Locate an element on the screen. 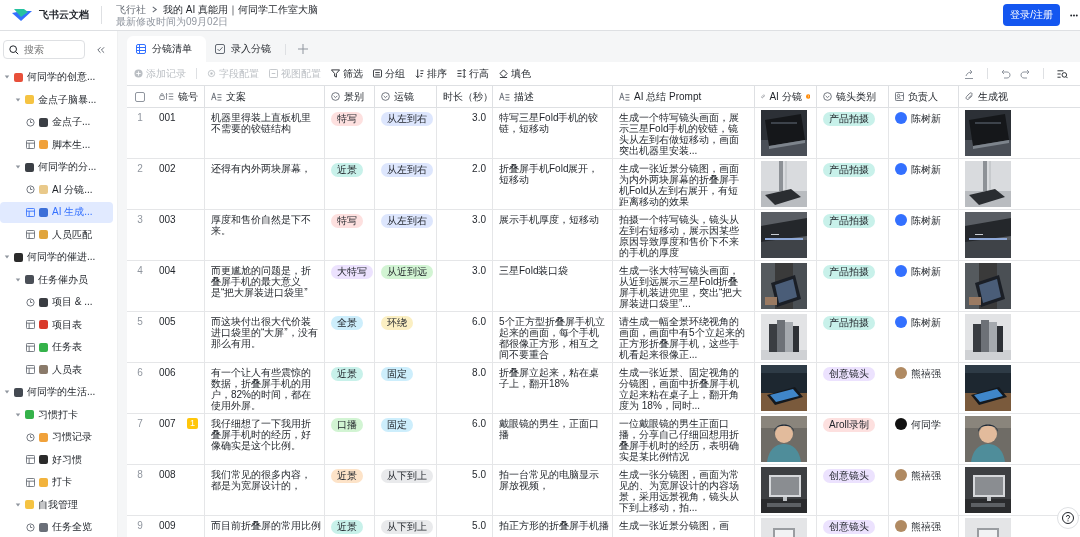 Image resolution: width=1080 pixels, height=537 pixels. shot-number: 003 is located at coordinates (167, 219).